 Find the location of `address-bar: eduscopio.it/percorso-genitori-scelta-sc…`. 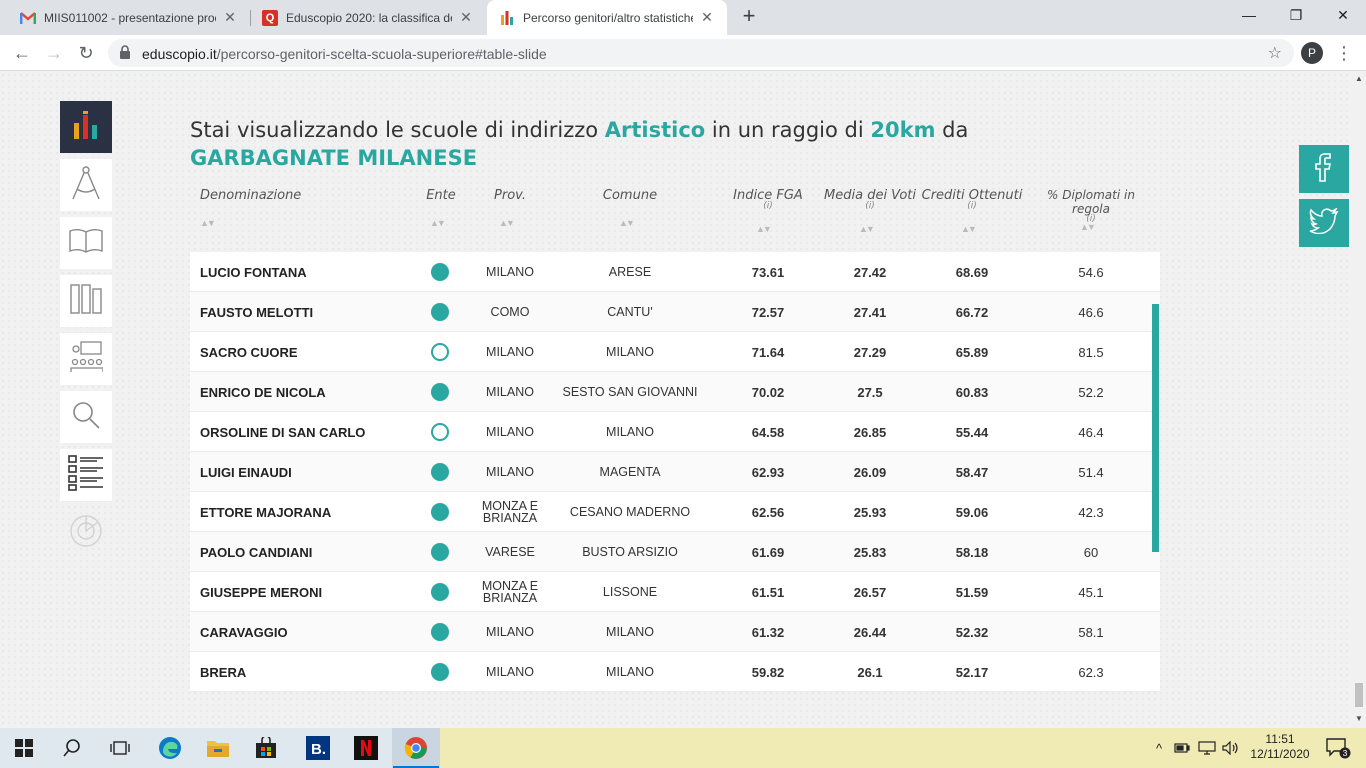

address-bar: eduscopio.it/percorso-genitori-scelta-sc… is located at coordinates (701, 53).